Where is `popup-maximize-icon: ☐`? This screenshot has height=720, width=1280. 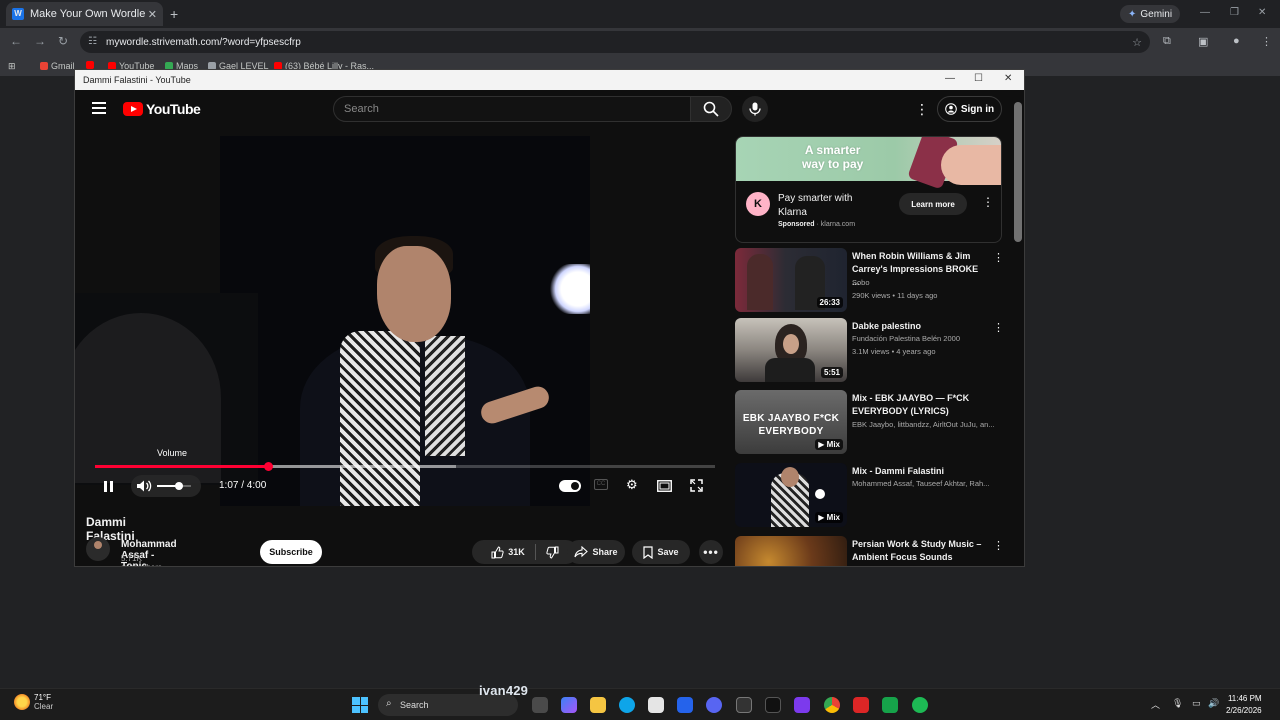 popup-maximize-icon: ☐ is located at coordinates (978, 78).